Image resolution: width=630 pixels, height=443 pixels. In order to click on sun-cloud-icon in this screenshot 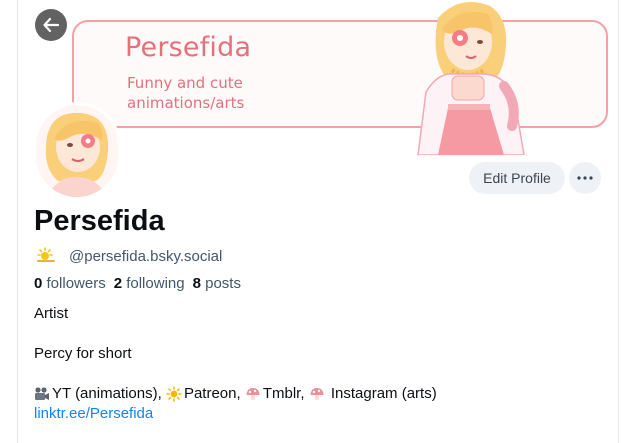, I will do `click(46, 254)`.